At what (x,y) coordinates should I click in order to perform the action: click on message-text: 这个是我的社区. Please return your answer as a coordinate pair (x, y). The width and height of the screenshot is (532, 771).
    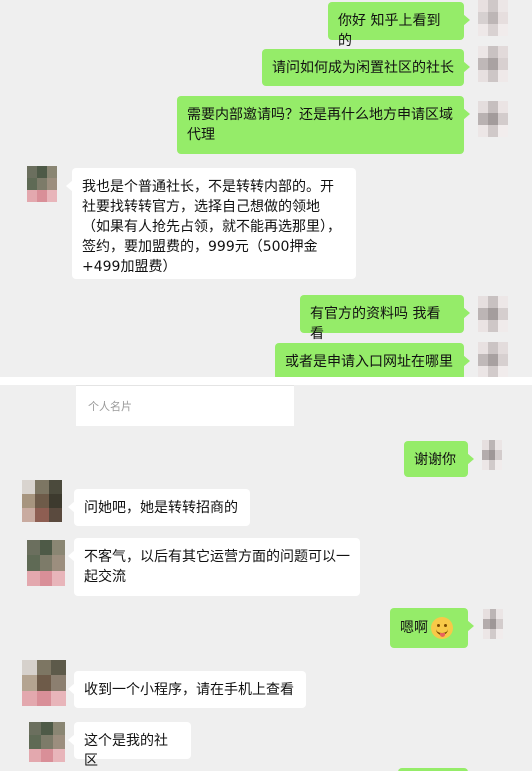
    Looking at the image, I should click on (126, 751).